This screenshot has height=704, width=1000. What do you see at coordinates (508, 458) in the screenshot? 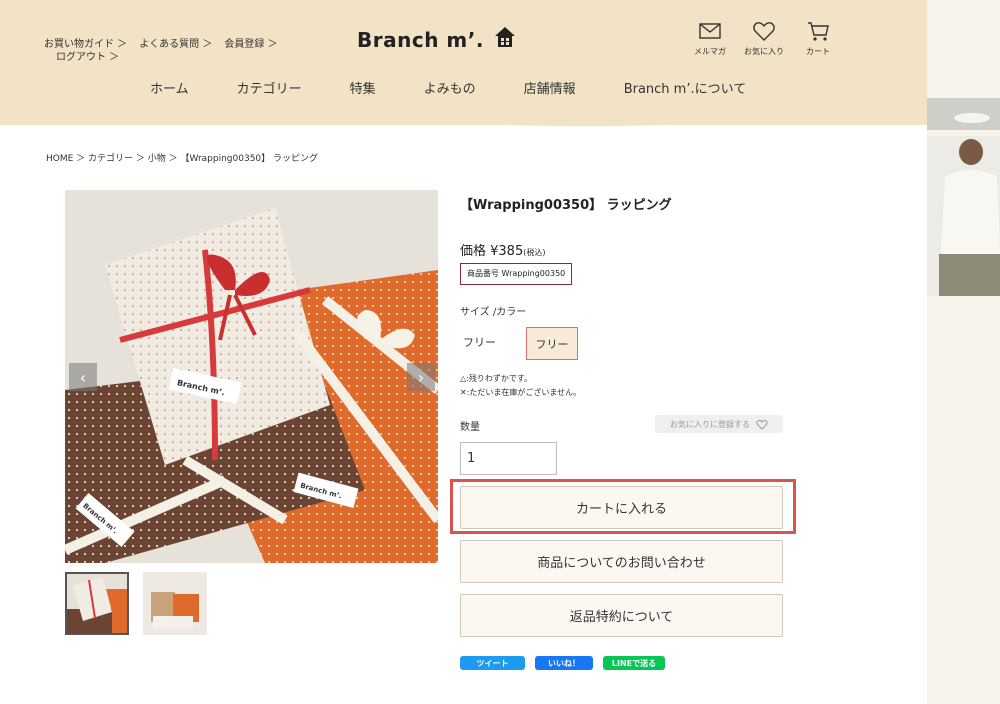
I see `quantity-input: 1` at bounding box center [508, 458].